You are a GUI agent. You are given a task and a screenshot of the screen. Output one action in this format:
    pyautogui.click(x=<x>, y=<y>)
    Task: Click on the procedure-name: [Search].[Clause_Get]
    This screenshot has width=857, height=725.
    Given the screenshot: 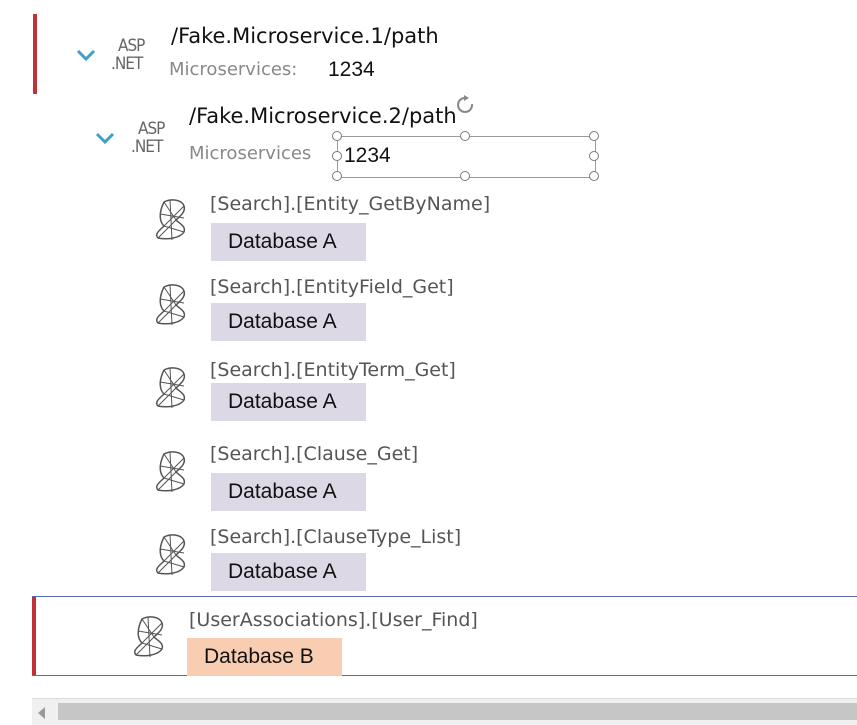 What is the action you would take?
    pyautogui.click(x=314, y=454)
    